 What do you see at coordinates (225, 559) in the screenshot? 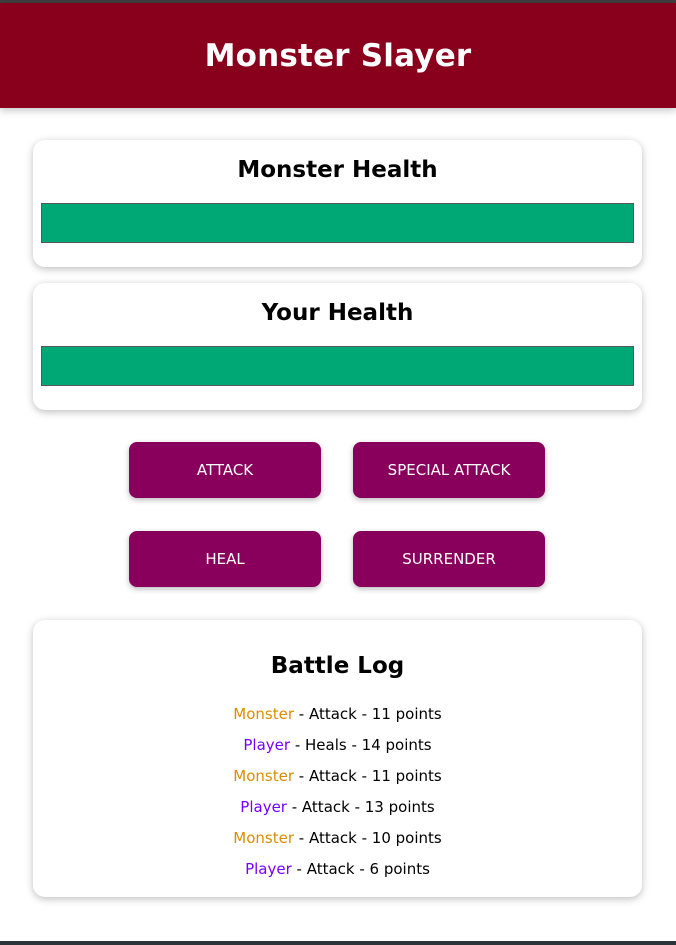
I see `heal-button: HEAL` at bounding box center [225, 559].